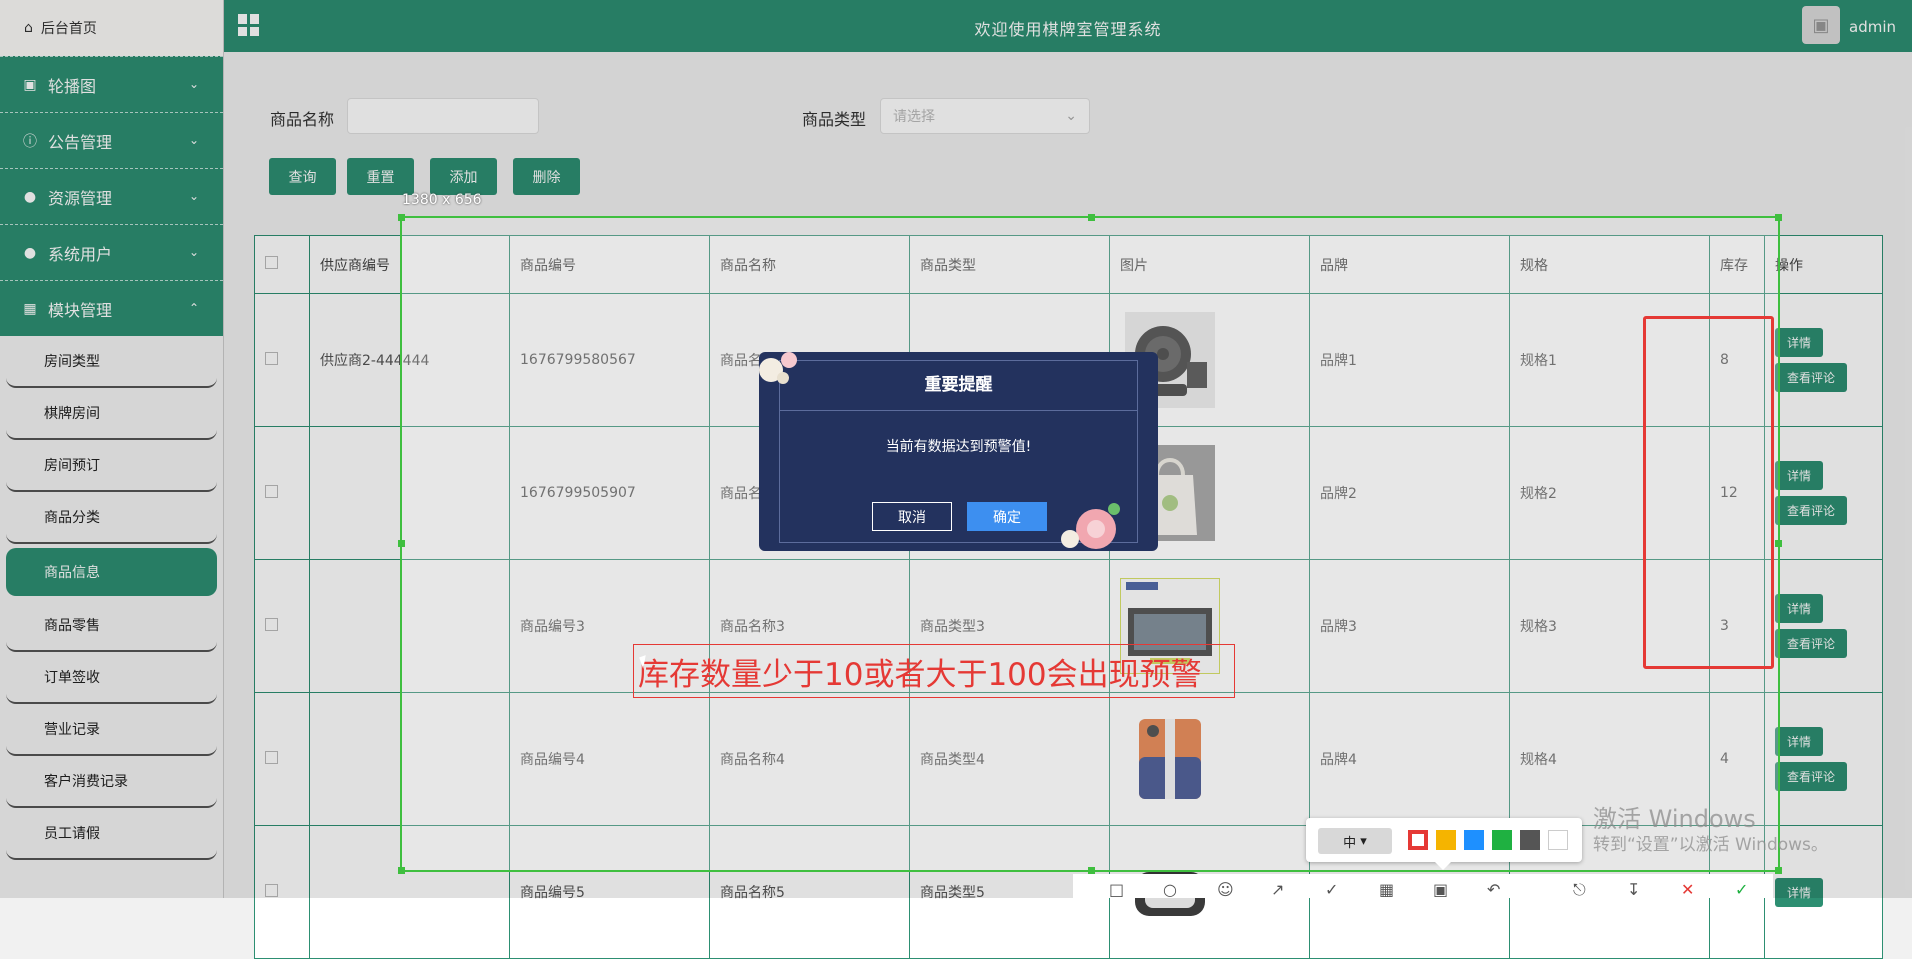  Describe the element at coordinates (1530, 840) in the screenshot. I see `color-swatch-gray` at that location.